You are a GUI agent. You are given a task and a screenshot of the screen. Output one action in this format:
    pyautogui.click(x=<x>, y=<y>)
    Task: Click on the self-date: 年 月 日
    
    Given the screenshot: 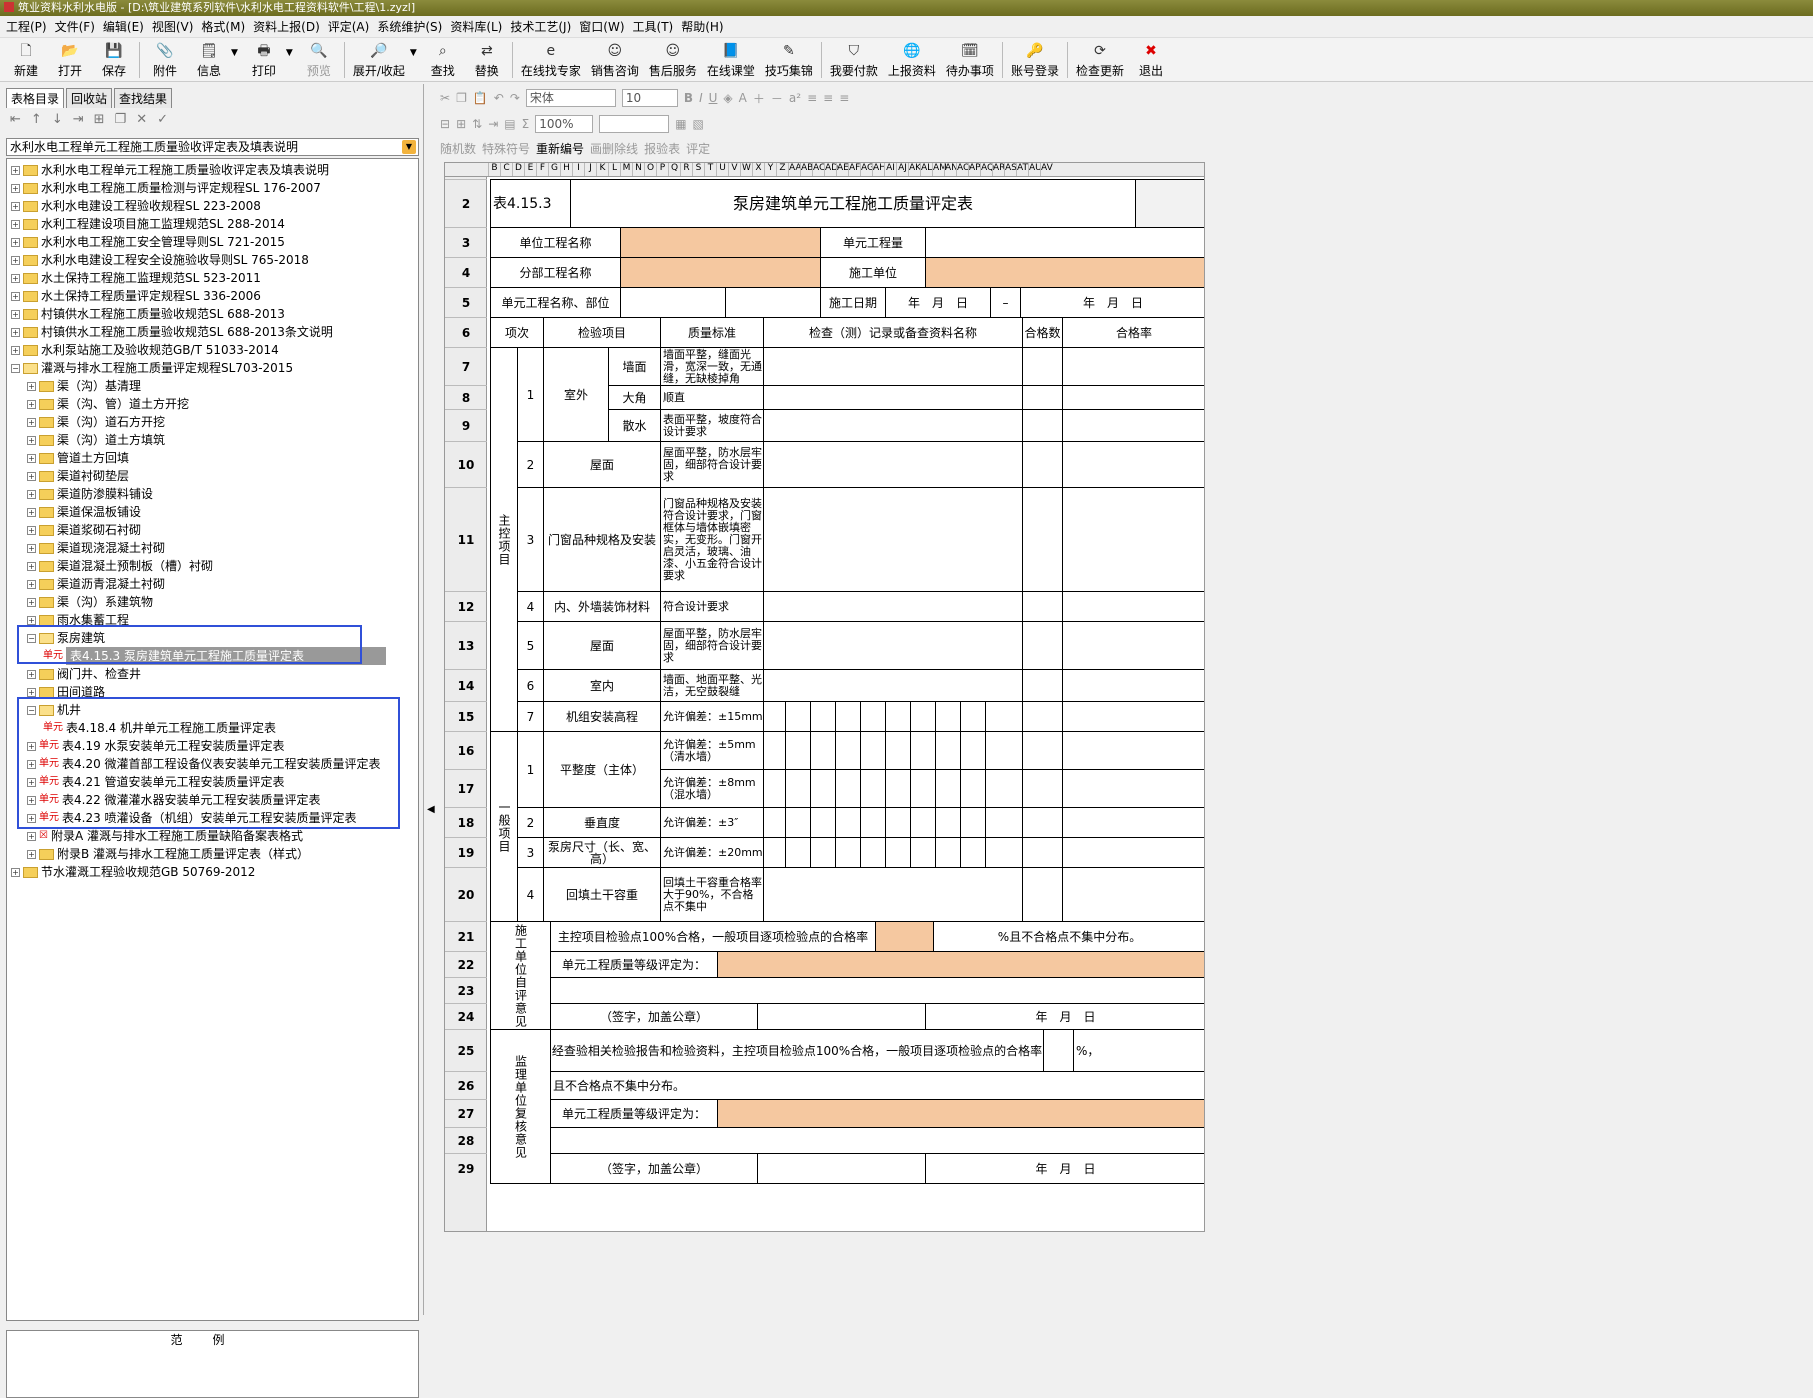 What is the action you would take?
    pyautogui.click(x=1064, y=1016)
    